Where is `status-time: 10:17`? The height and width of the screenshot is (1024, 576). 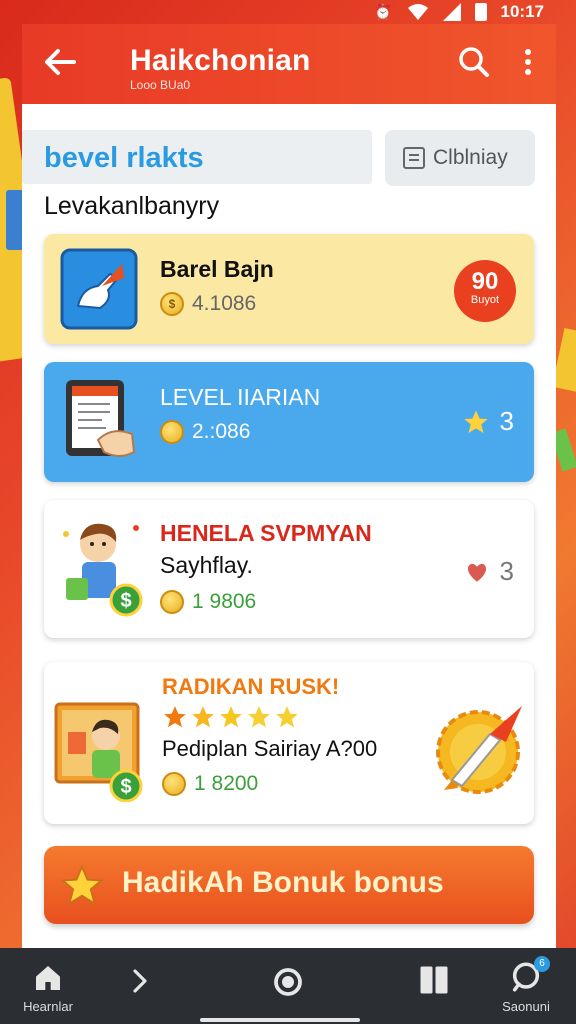
status-time: 10:17 is located at coordinates (522, 11).